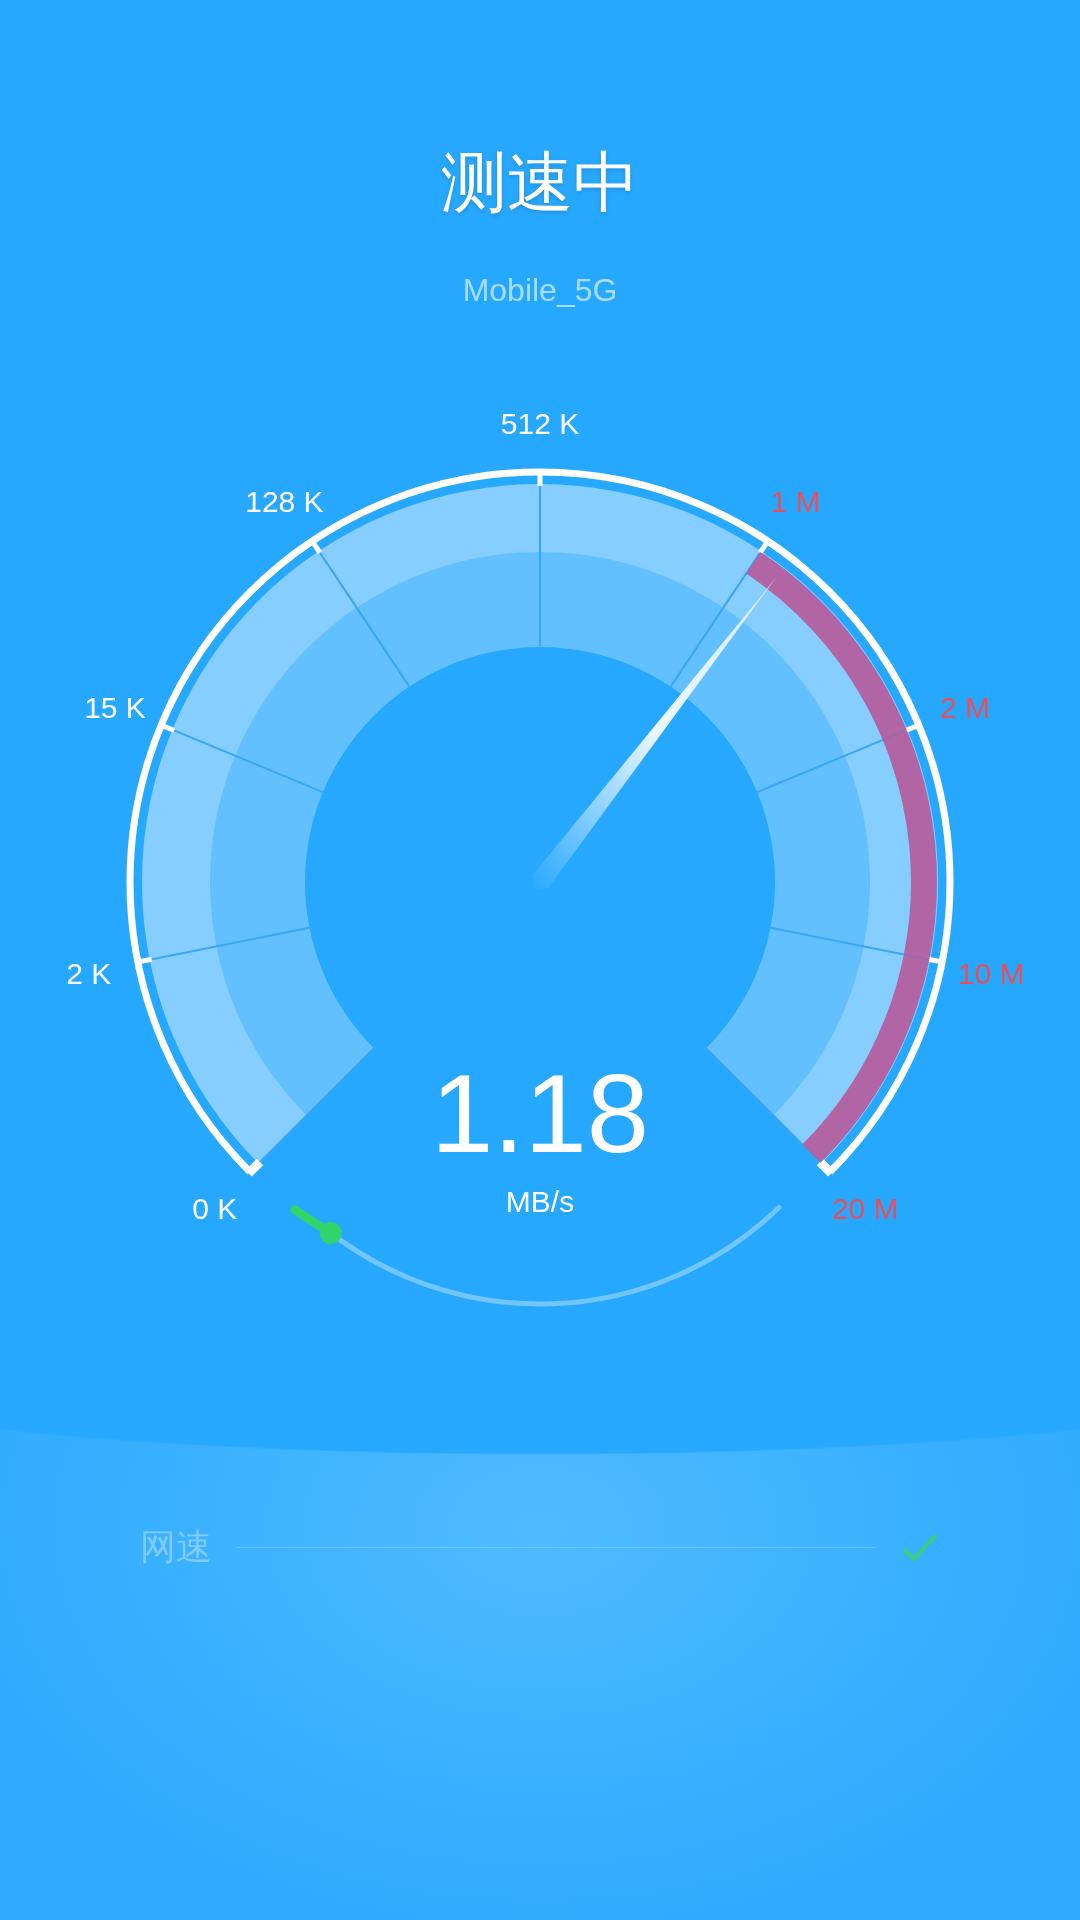 The image size is (1080, 1920). Describe the element at coordinates (795, 501) in the screenshot. I see `scale-label: 1 M` at that location.